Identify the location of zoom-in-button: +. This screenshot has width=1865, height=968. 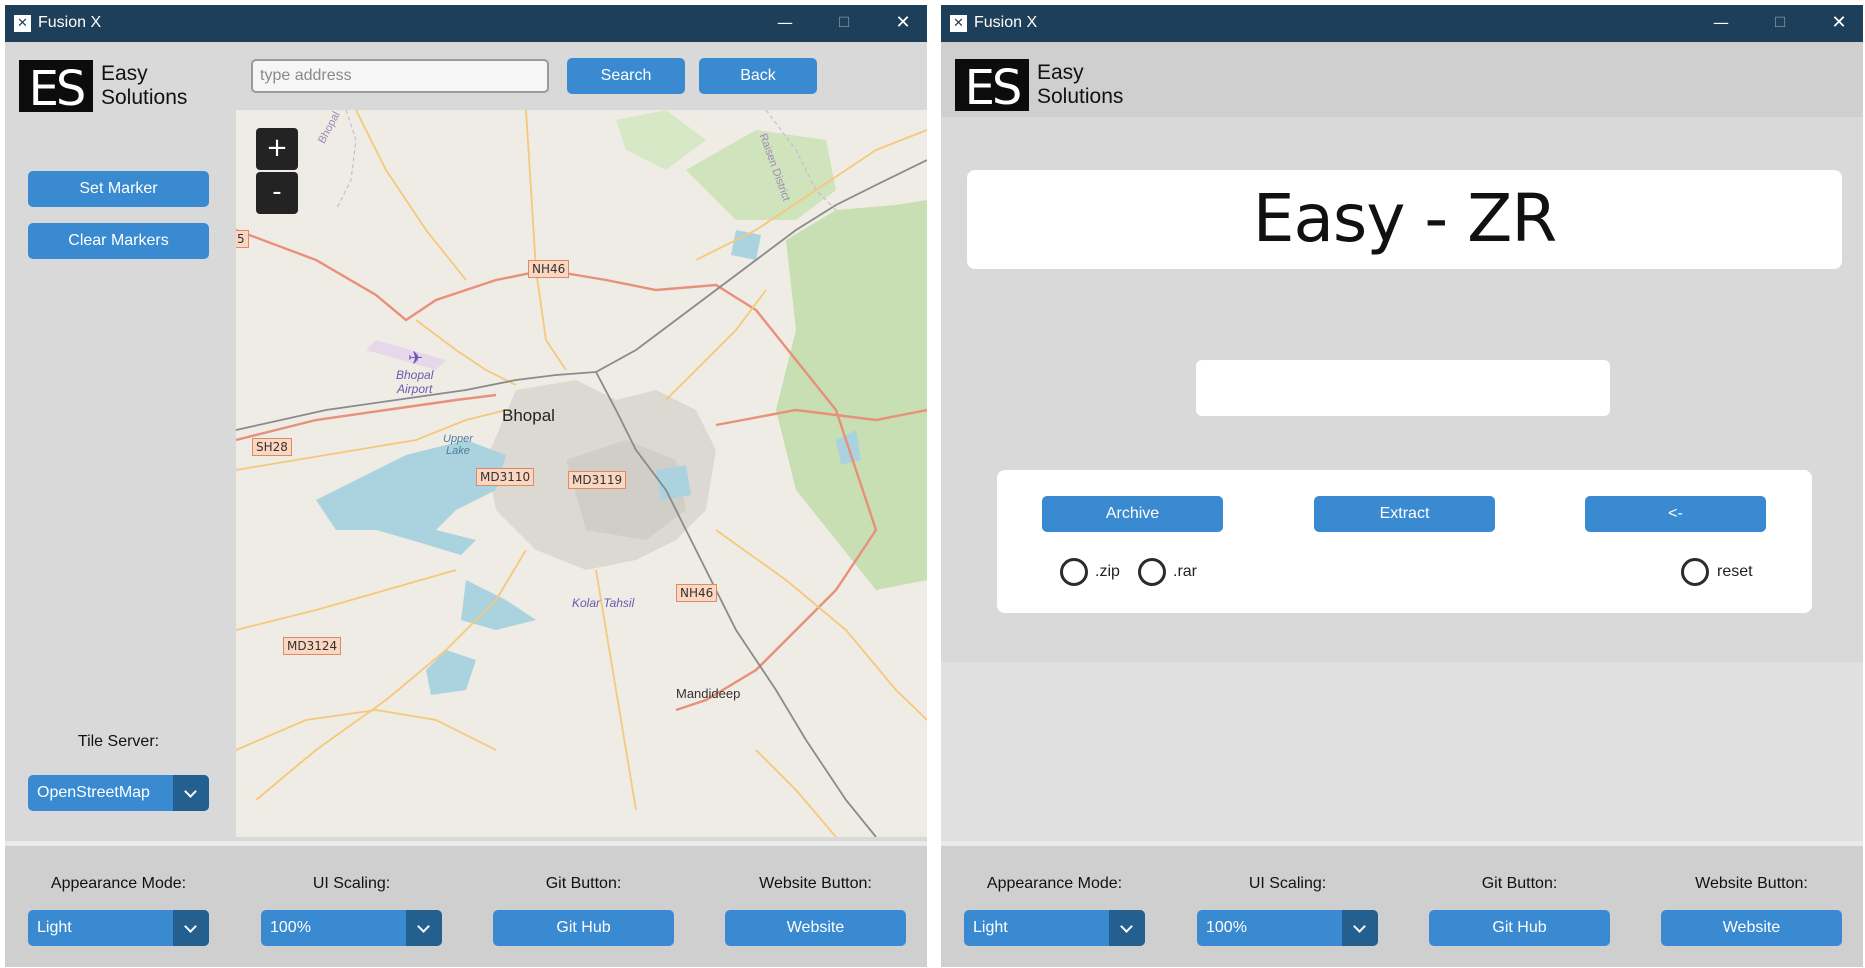
(277, 149).